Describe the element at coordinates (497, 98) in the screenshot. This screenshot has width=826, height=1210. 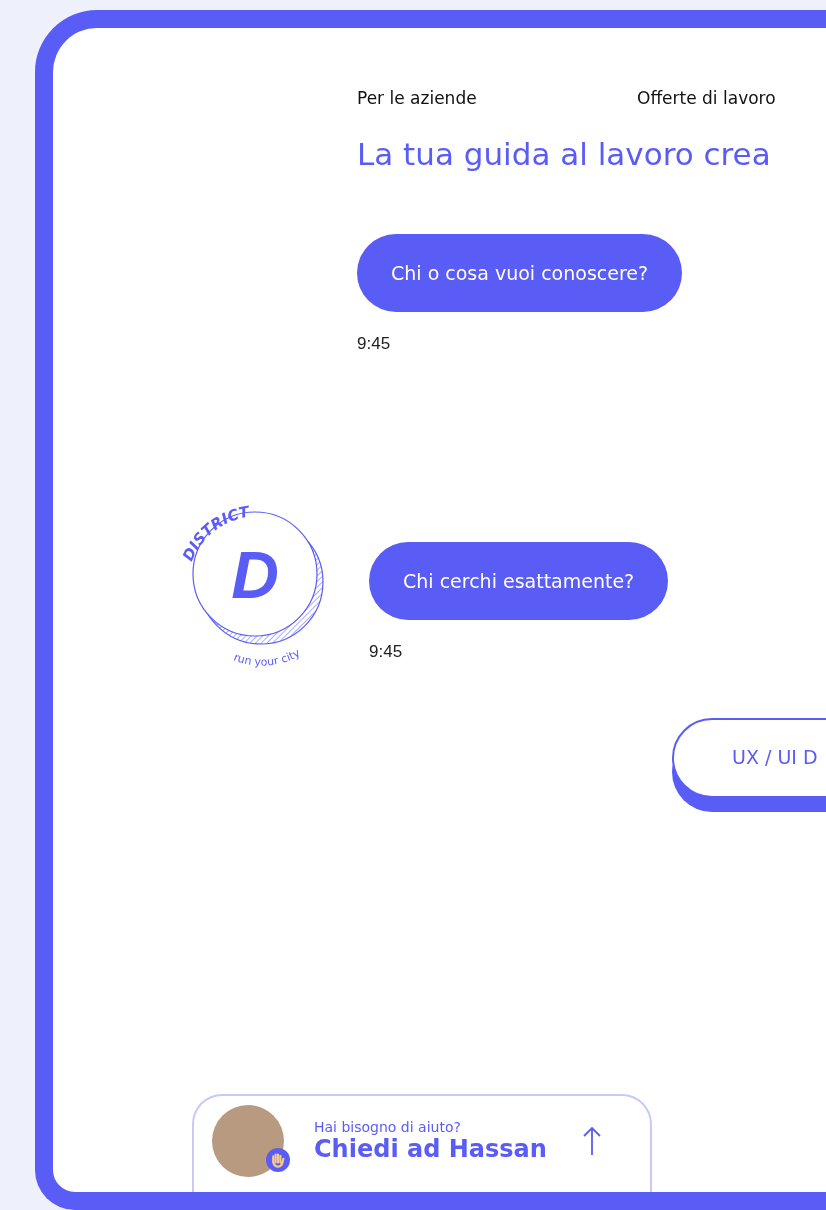
I see `nav-link: Per le aziende` at that location.